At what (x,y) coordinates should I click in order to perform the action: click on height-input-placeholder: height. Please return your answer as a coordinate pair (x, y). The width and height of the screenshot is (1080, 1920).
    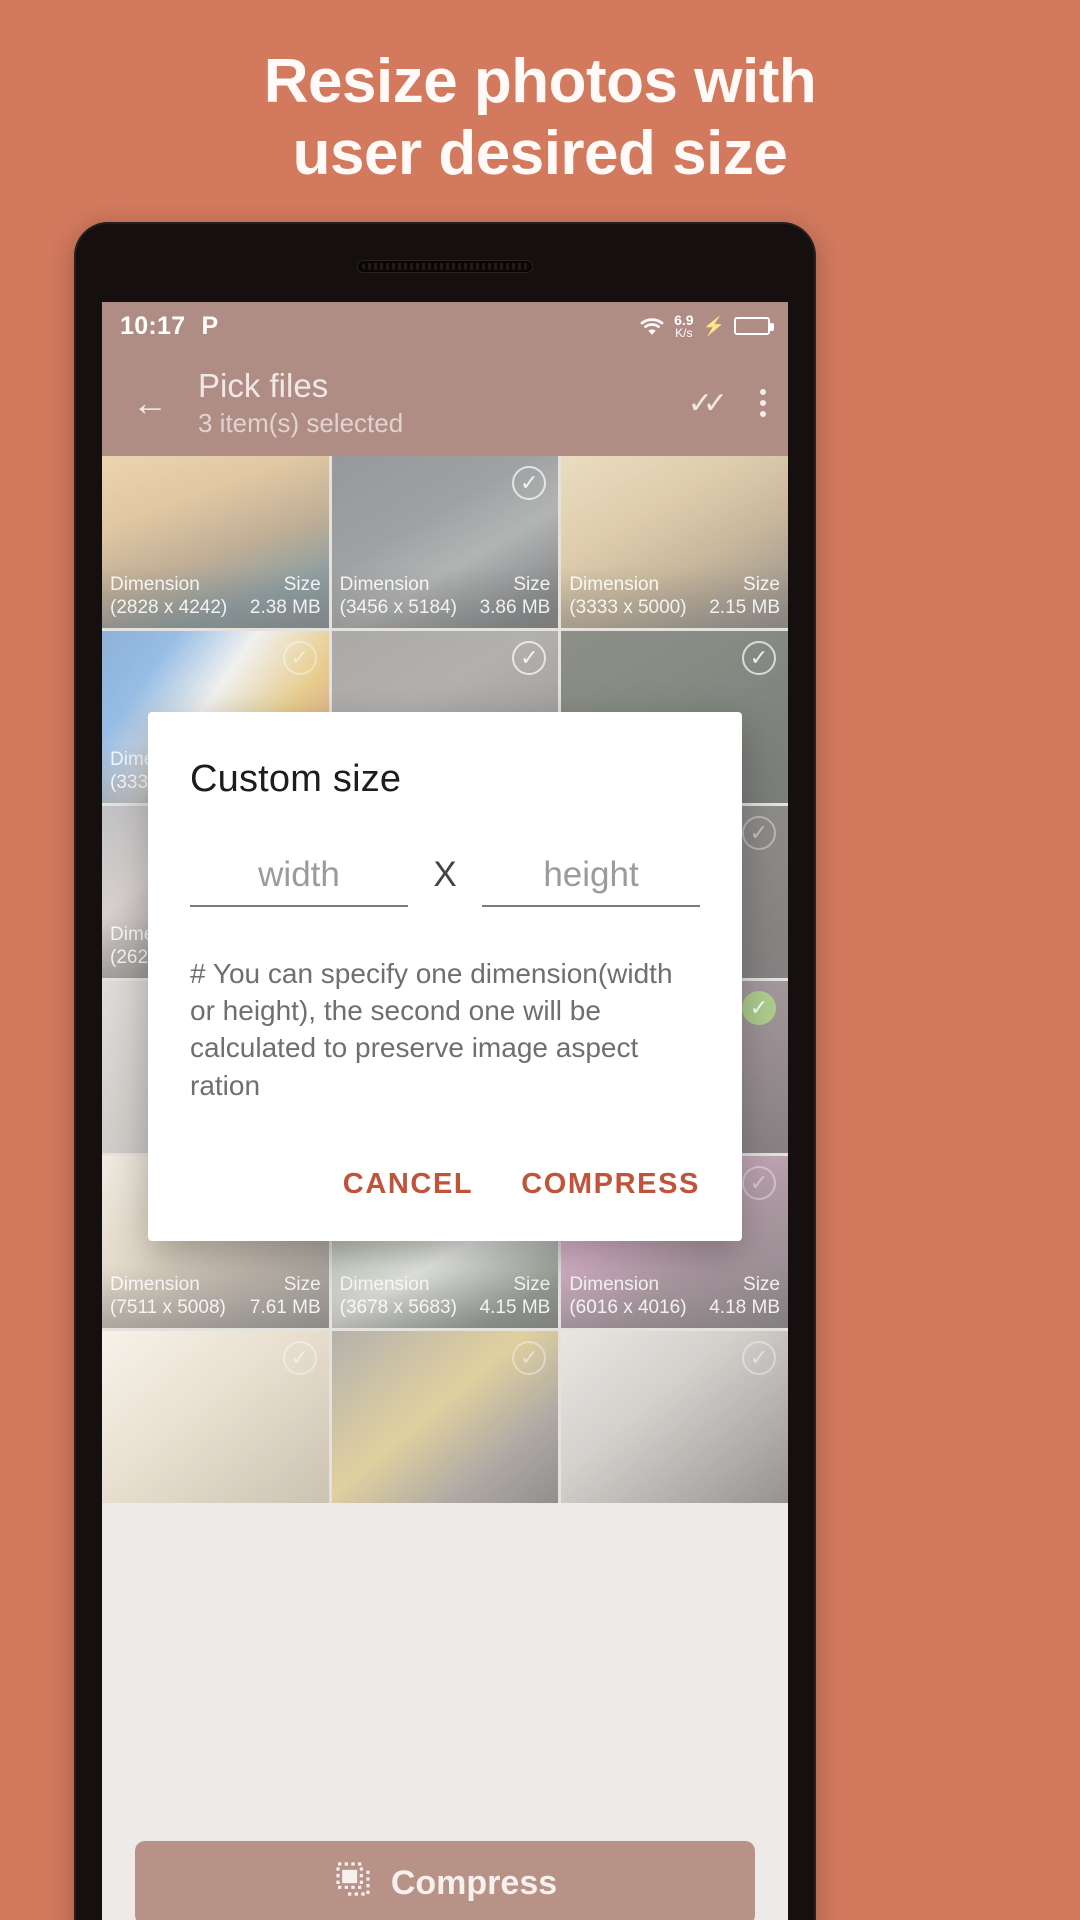
    Looking at the image, I should click on (591, 874).